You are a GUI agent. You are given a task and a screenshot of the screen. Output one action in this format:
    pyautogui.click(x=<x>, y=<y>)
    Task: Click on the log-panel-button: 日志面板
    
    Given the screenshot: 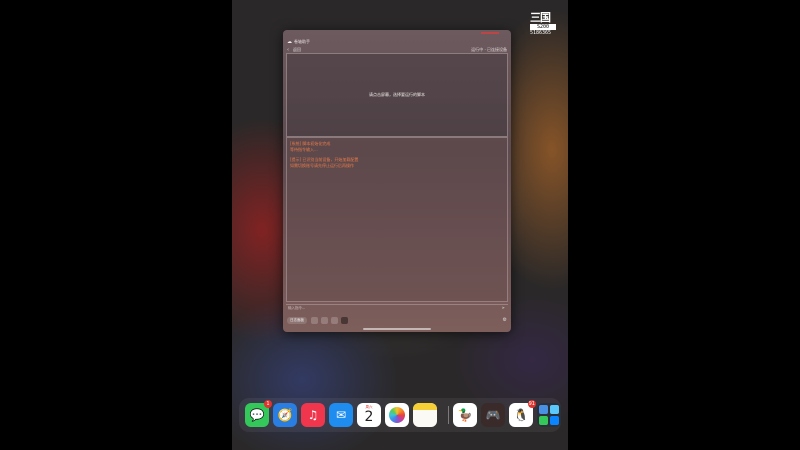 What is the action you would take?
    pyautogui.click(x=297, y=320)
    